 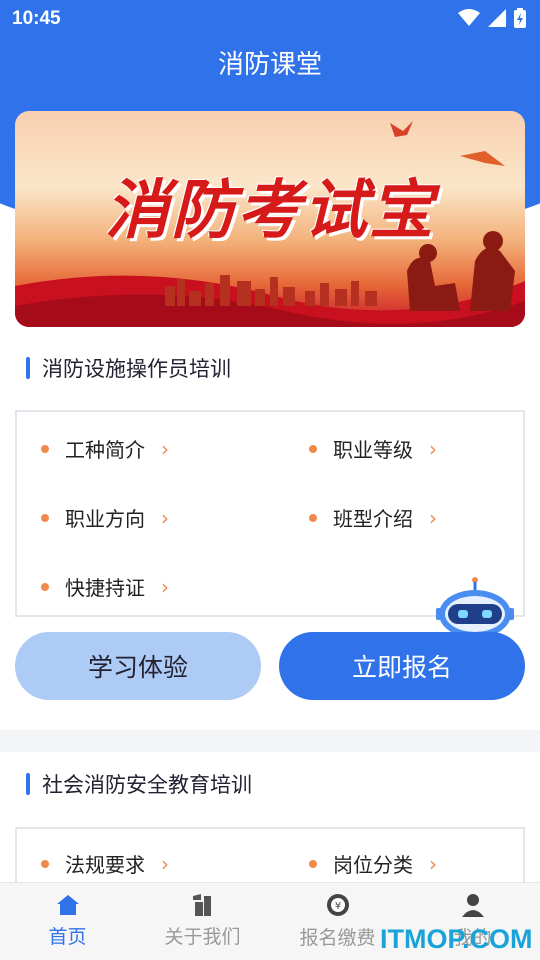 What do you see at coordinates (67, 937) in the screenshot?
I see `tab-label: 首页` at bounding box center [67, 937].